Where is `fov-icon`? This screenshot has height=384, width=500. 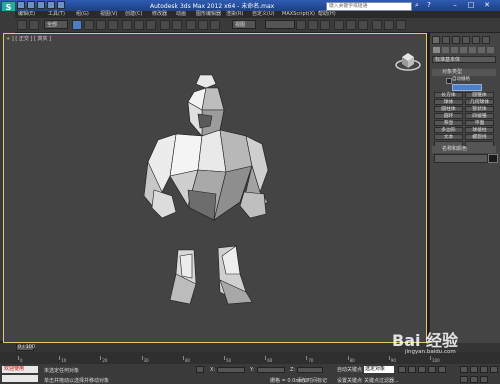
fov-icon is located at coordinates (464, 379).